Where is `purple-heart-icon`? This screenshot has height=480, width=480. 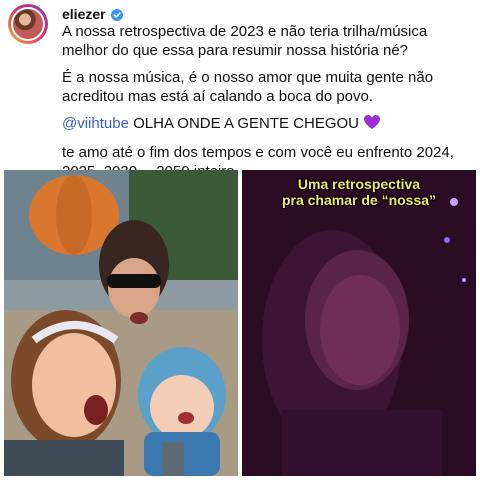 purple-heart-icon is located at coordinates (372, 124).